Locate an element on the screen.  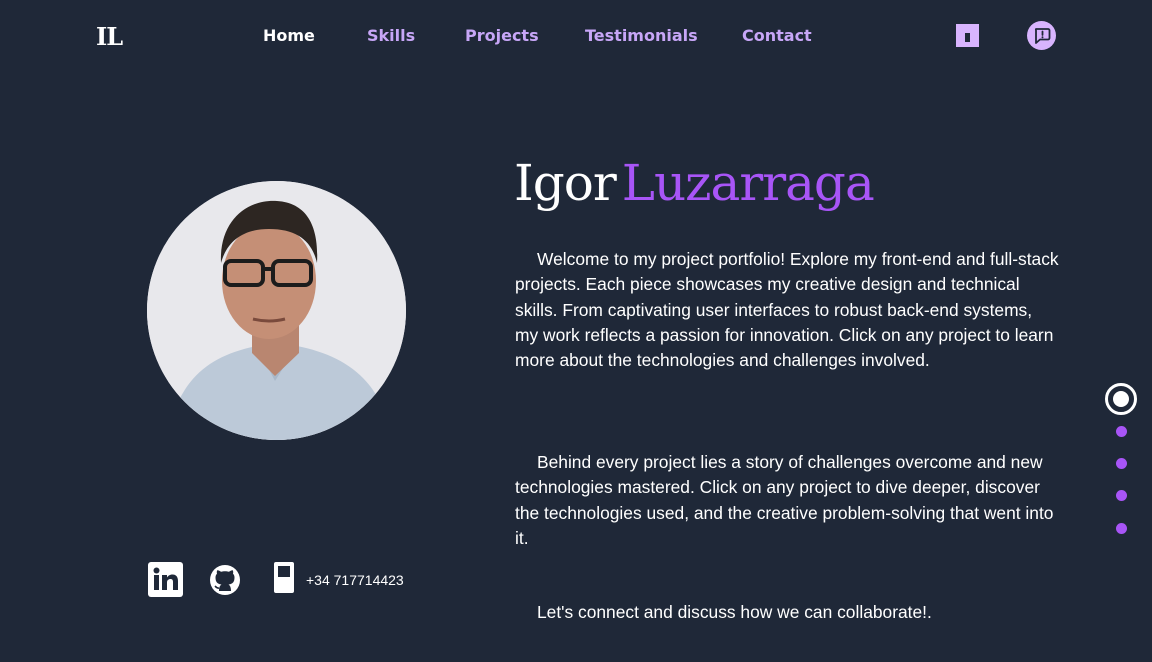
flipboard-icon is located at coordinates (967, 35).